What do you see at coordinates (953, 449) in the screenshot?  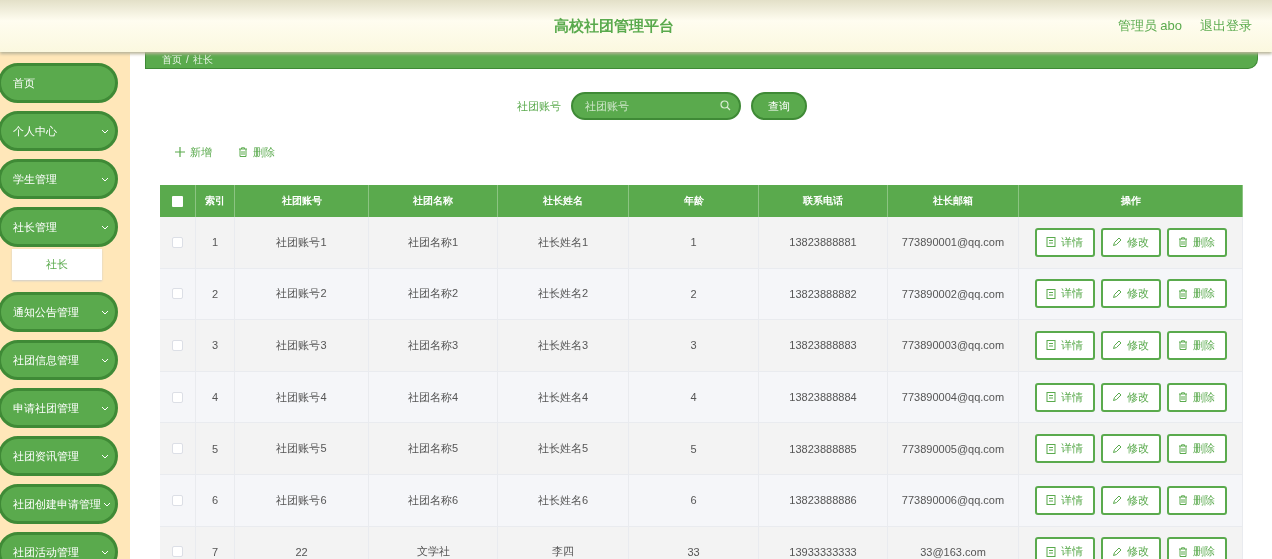 I see `table-cell: 773890005@qq.com` at bounding box center [953, 449].